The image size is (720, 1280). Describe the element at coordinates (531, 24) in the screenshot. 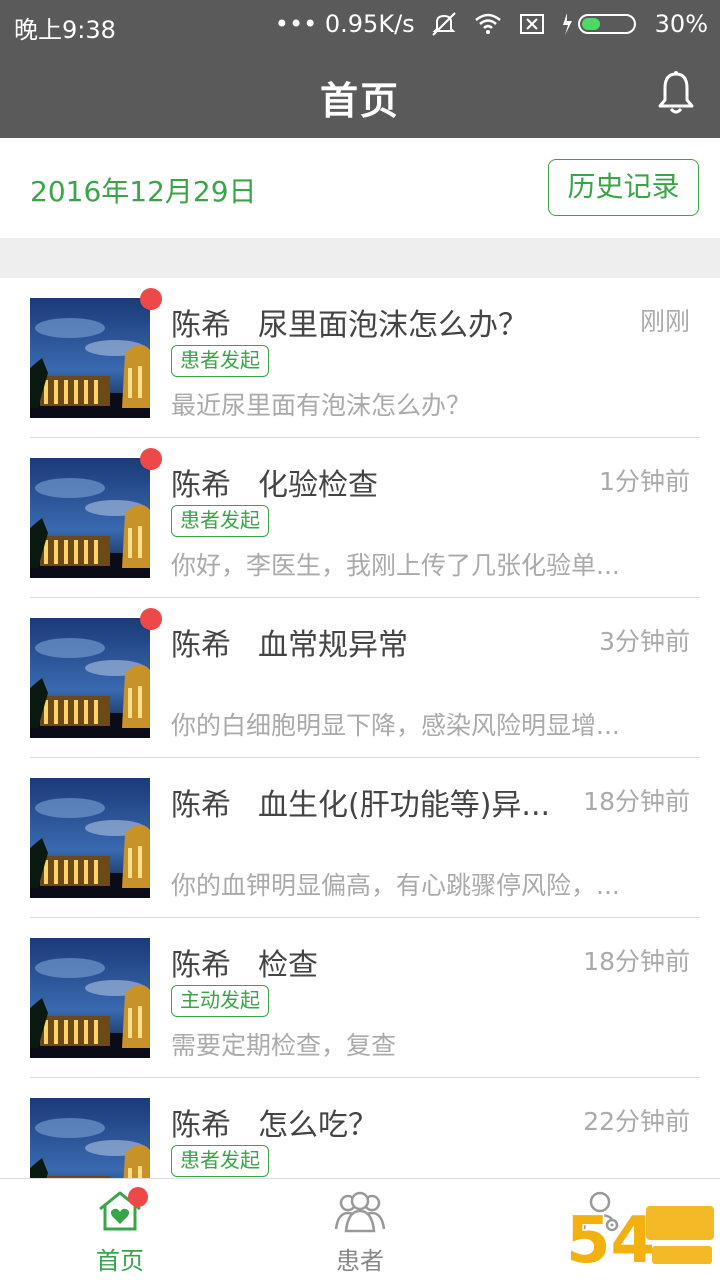

I see `sim-icon` at that location.